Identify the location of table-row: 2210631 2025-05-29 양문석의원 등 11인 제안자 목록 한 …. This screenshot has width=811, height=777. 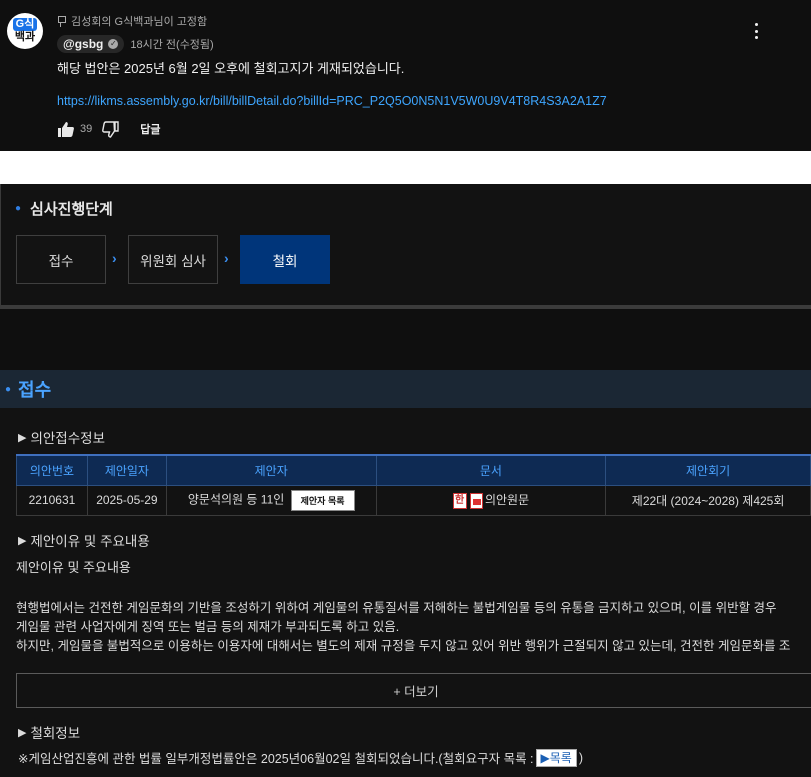
(413, 500).